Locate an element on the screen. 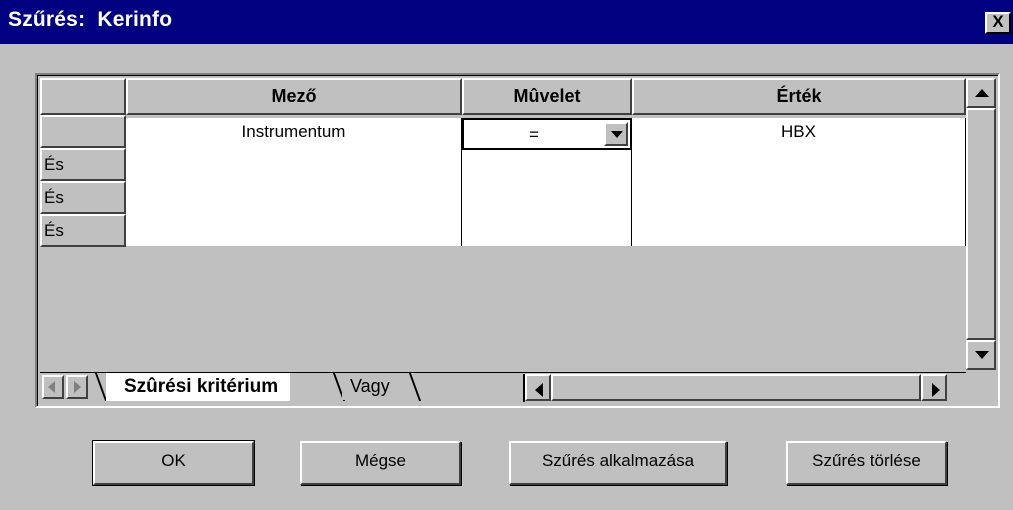  value-cell: HBX is located at coordinates (798, 132).